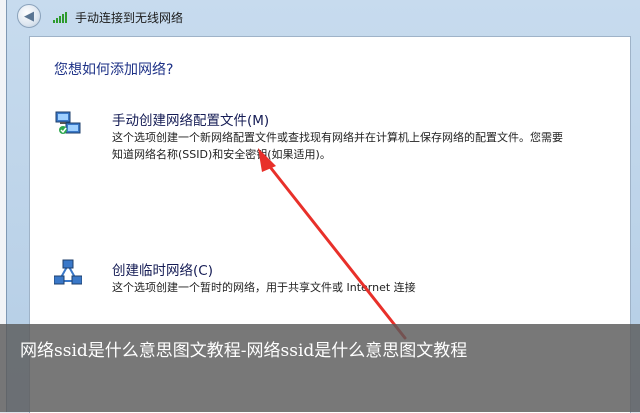 This screenshot has width=640, height=413. What do you see at coordinates (129, 18) in the screenshot?
I see `window-title: 手动连接到无线网络` at bounding box center [129, 18].